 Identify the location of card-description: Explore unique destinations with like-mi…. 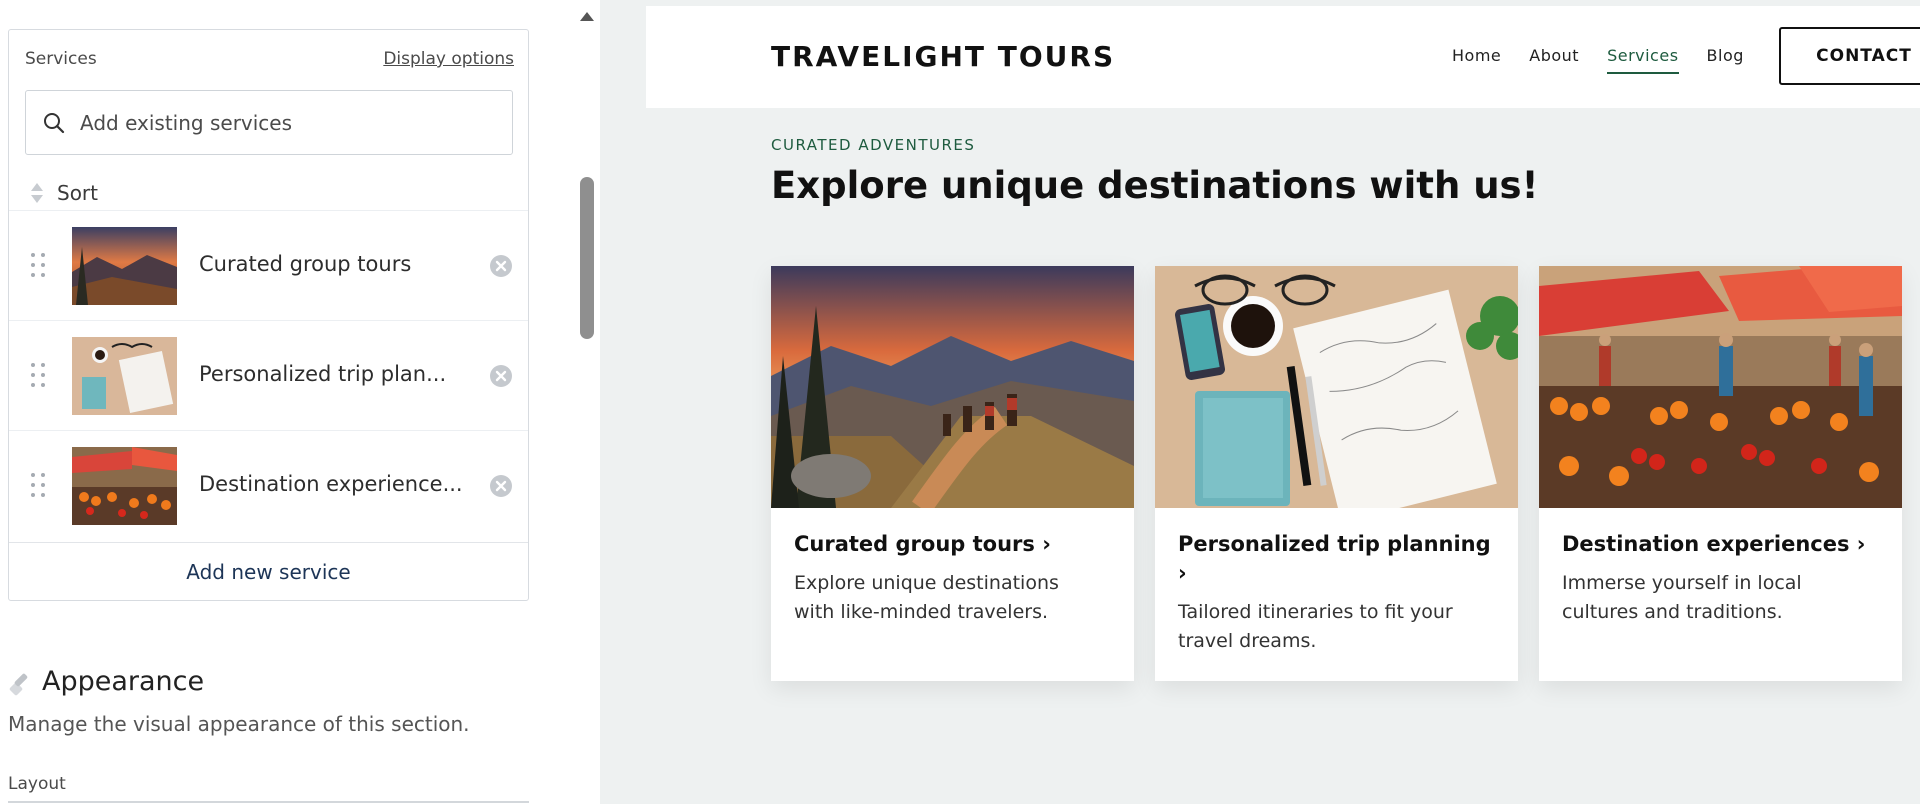
(926, 597).